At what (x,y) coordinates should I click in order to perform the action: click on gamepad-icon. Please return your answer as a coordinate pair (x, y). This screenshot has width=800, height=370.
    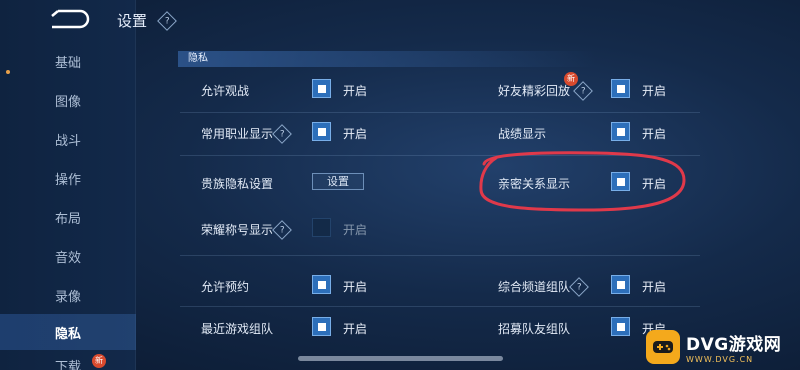
    Looking at the image, I should click on (663, 347).